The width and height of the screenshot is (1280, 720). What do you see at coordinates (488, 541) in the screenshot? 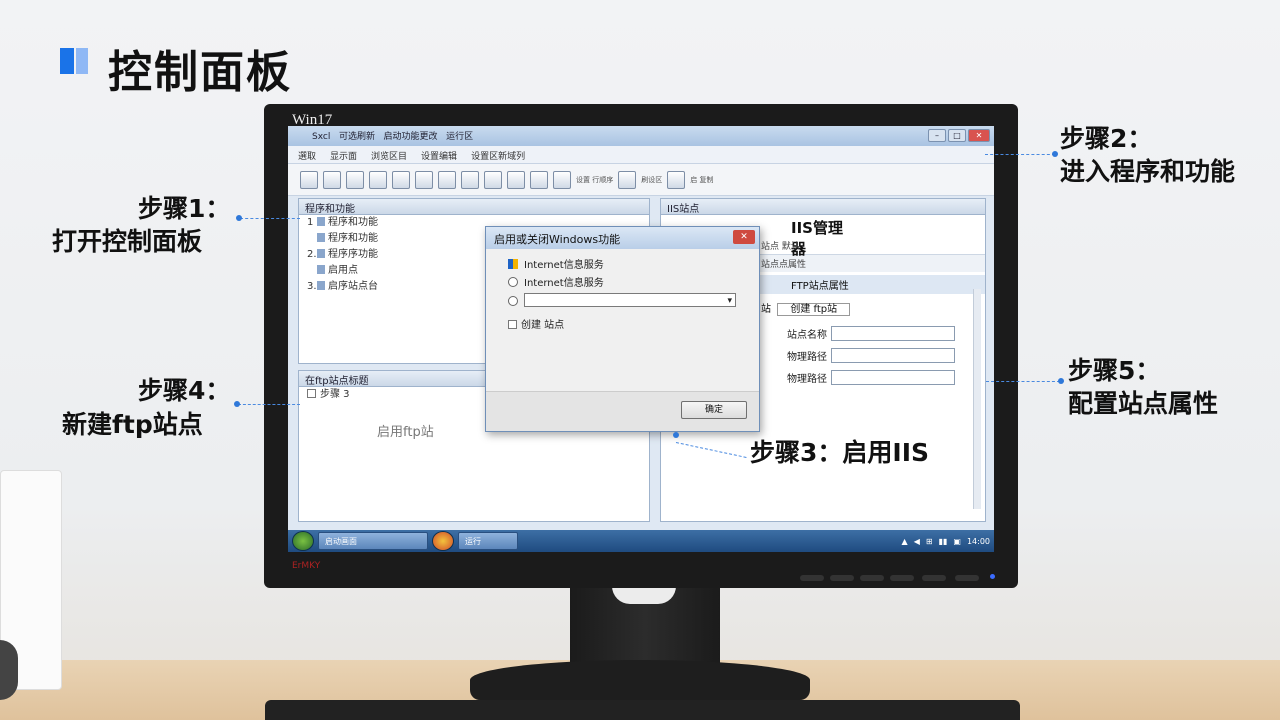
I see `taskbar-item: 运行` at bounding box center [488, 541].